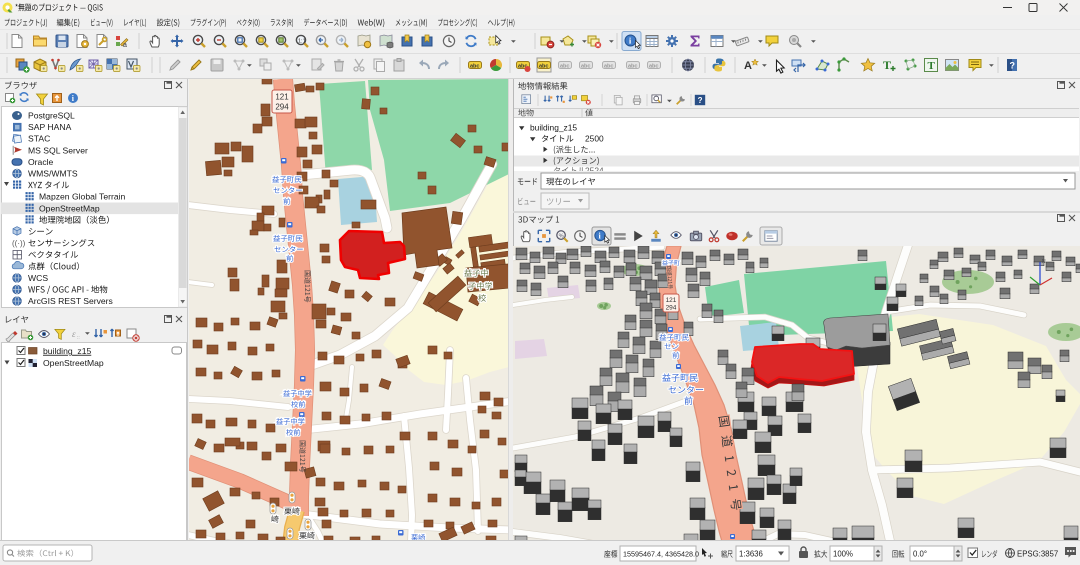  What do you see at coordinates (82, 197) in the screenshot?
I see `svg-text: Mapzen Global Terrain` at bounding box center [82, 197].